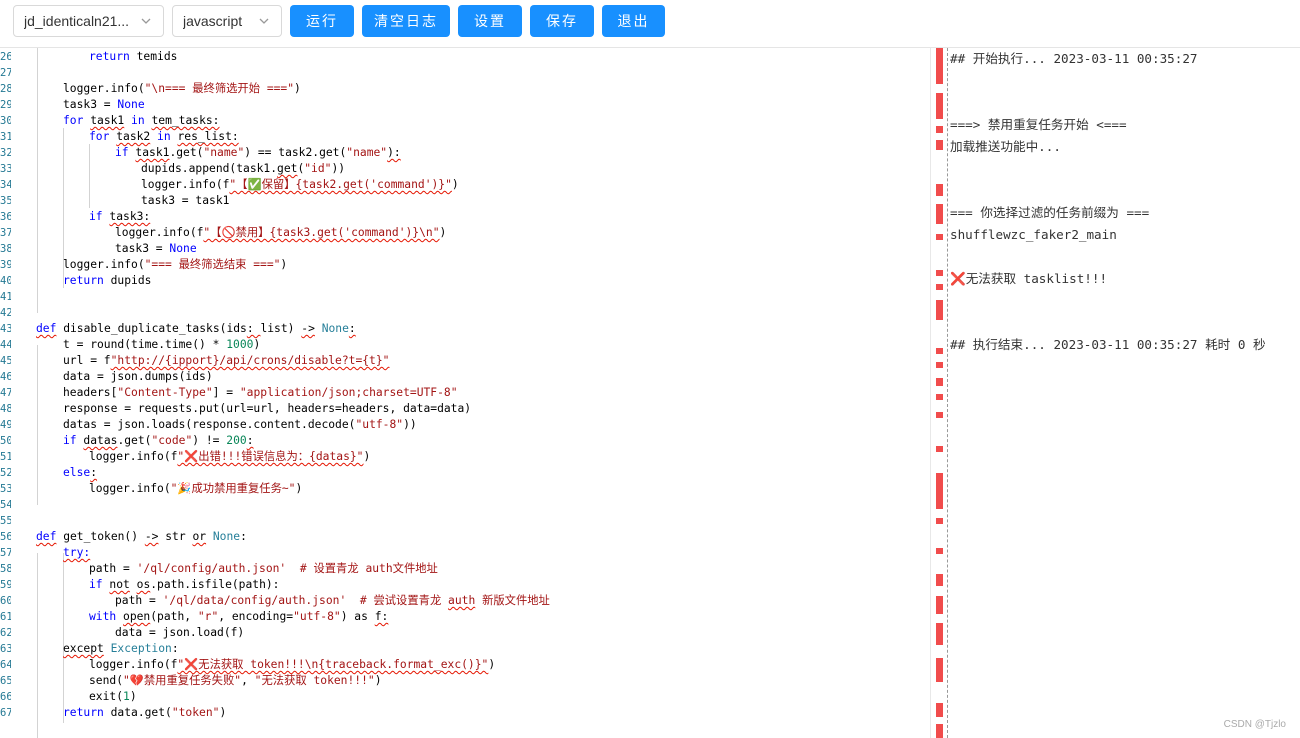 The image size is (1300, 738). Describe the element at coordinates (5, 265) in the screenshot. I see `line-number: 39` at that location.